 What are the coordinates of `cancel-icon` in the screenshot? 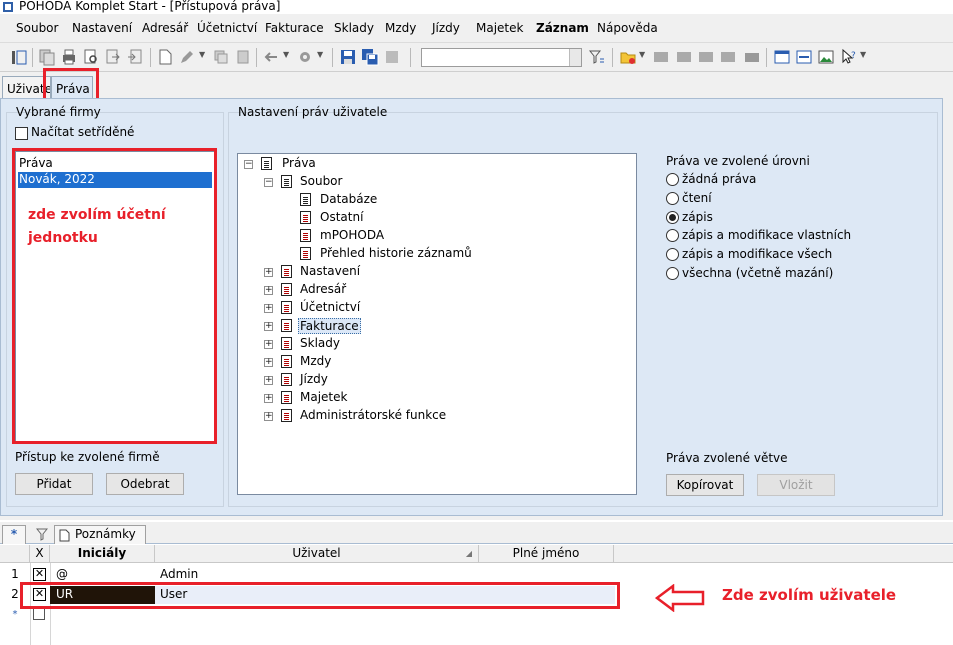 It's located at (392, 57).